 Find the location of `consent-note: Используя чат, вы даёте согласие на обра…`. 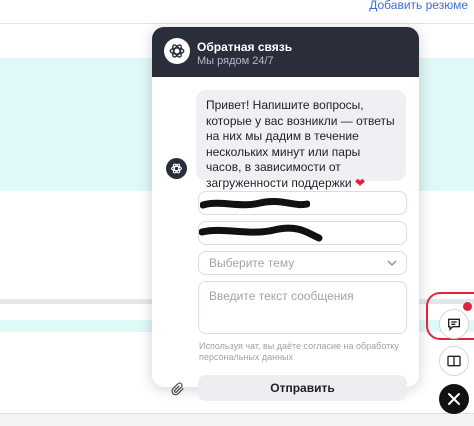

consent-note: Используя чат, вы даёте согласие на обра… is located at coordinates (299, 351).